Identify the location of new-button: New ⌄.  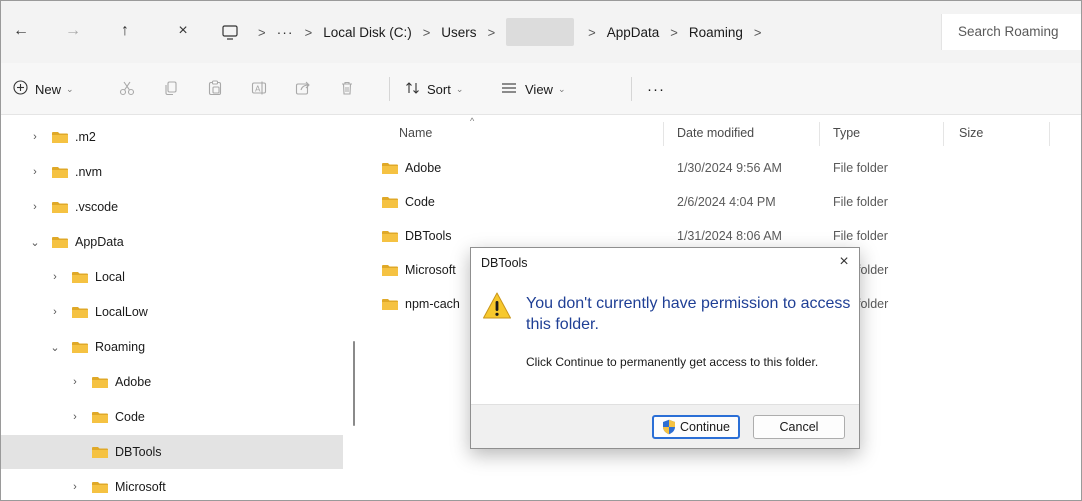
(43, 89).